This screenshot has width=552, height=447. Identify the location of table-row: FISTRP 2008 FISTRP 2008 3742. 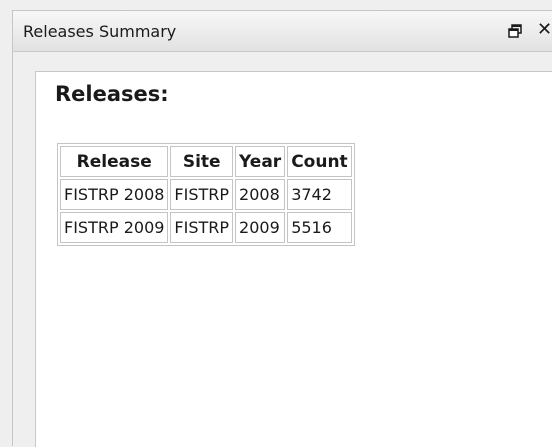
(206, 194).